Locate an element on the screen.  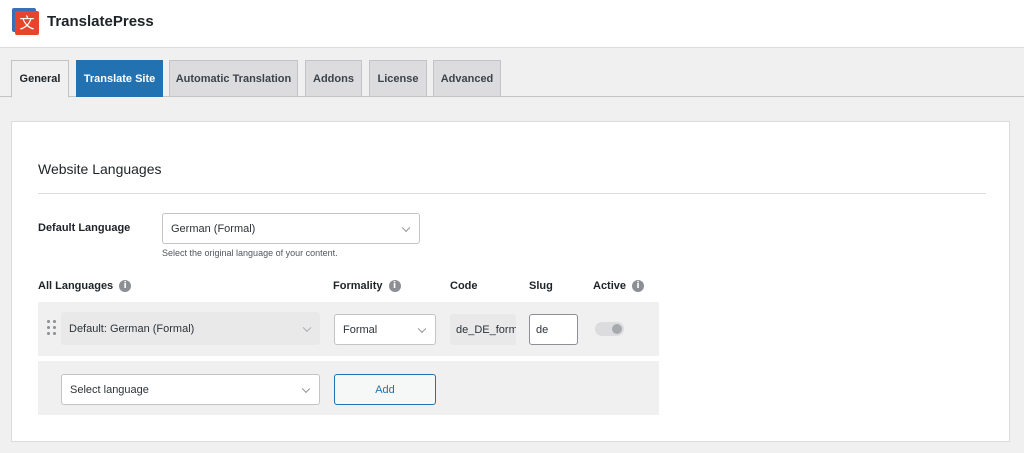
column-slug: Slug is located at coordinates (541, 286).